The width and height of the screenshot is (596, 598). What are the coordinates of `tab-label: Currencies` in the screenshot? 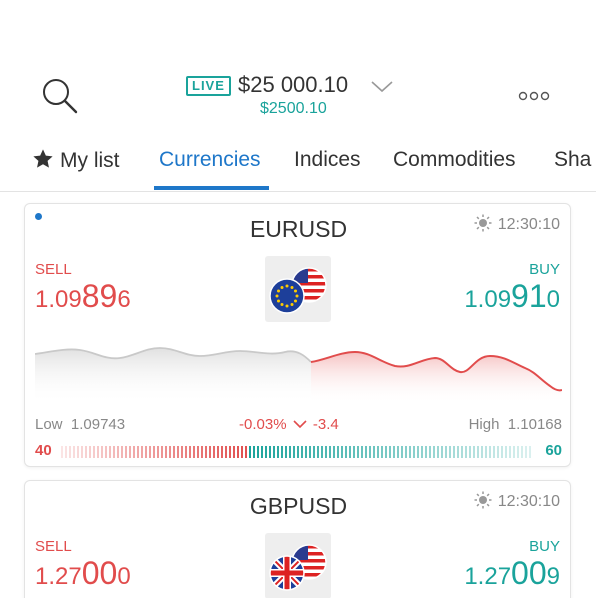 It's located at (210, 159).